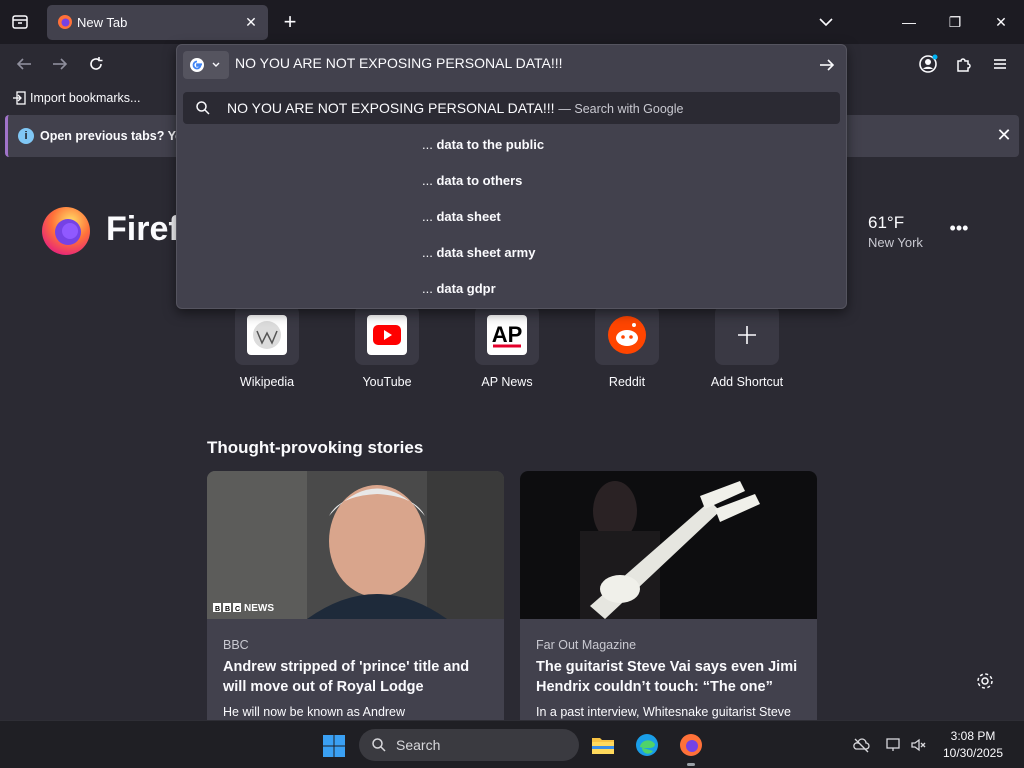 The image size is (1024, 768). I want to click on shortcut-youtube: YouTube, so click(387, 350).